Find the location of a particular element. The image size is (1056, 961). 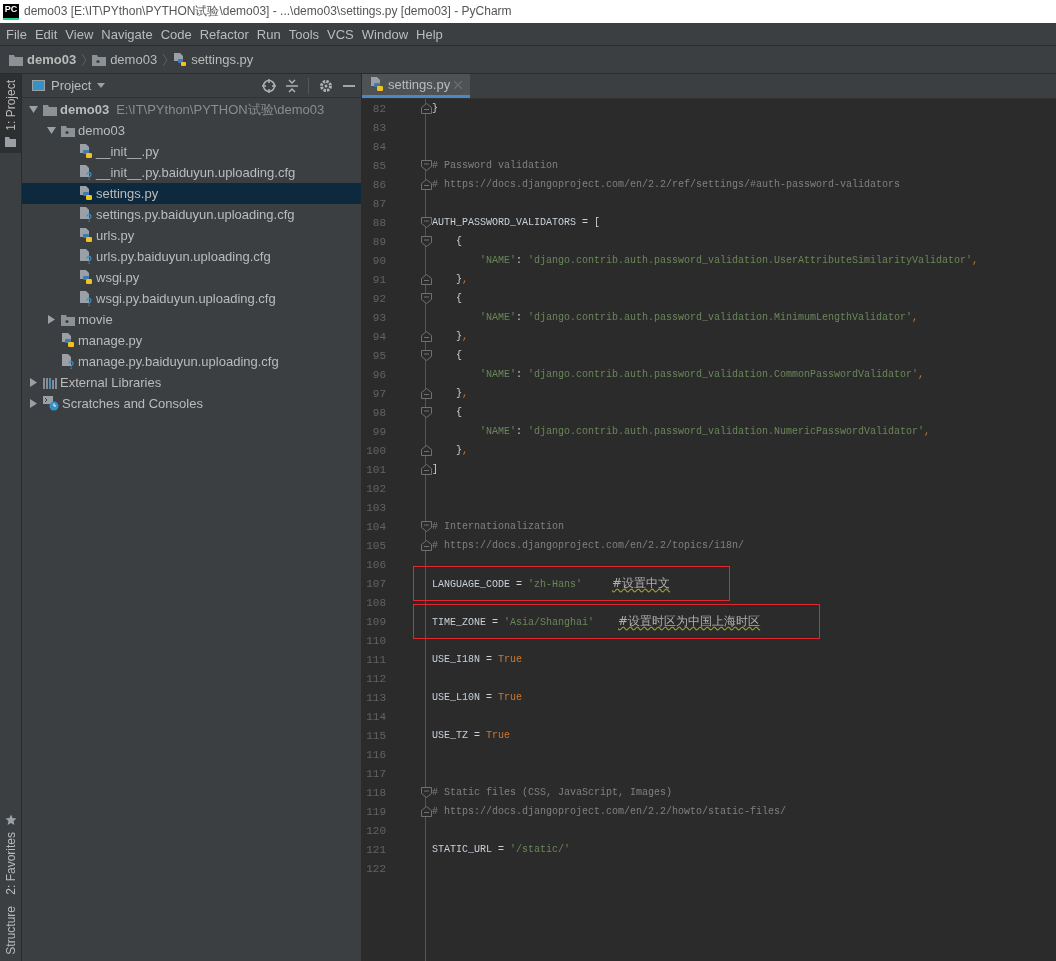

tree-item: wsgi.py.baiduyun.uploading.cfg is located at coordinates (191, 298).